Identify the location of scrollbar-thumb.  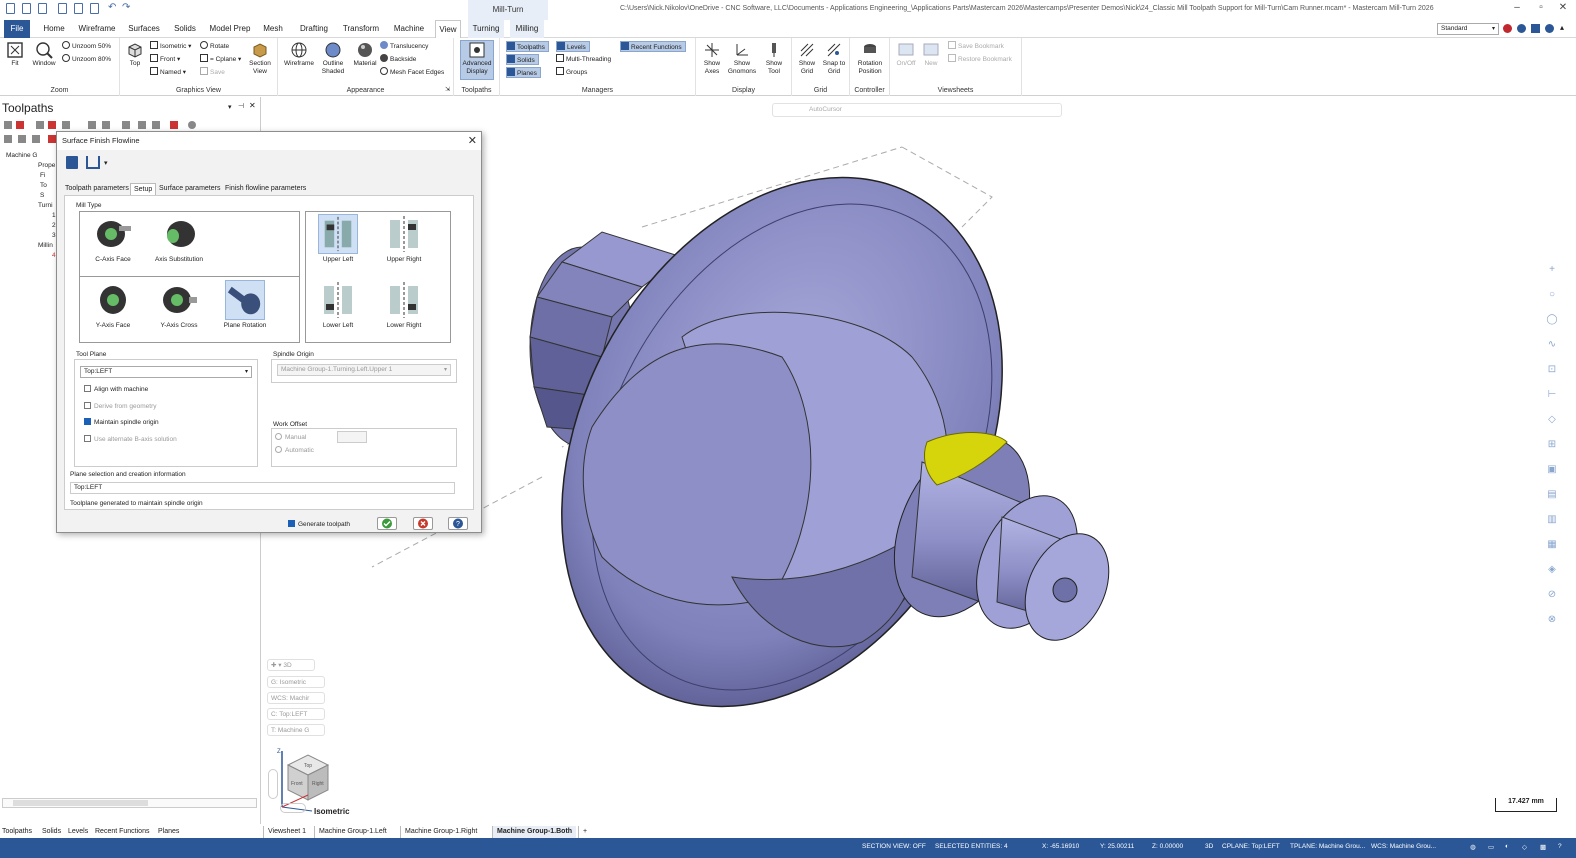
(80, 803).